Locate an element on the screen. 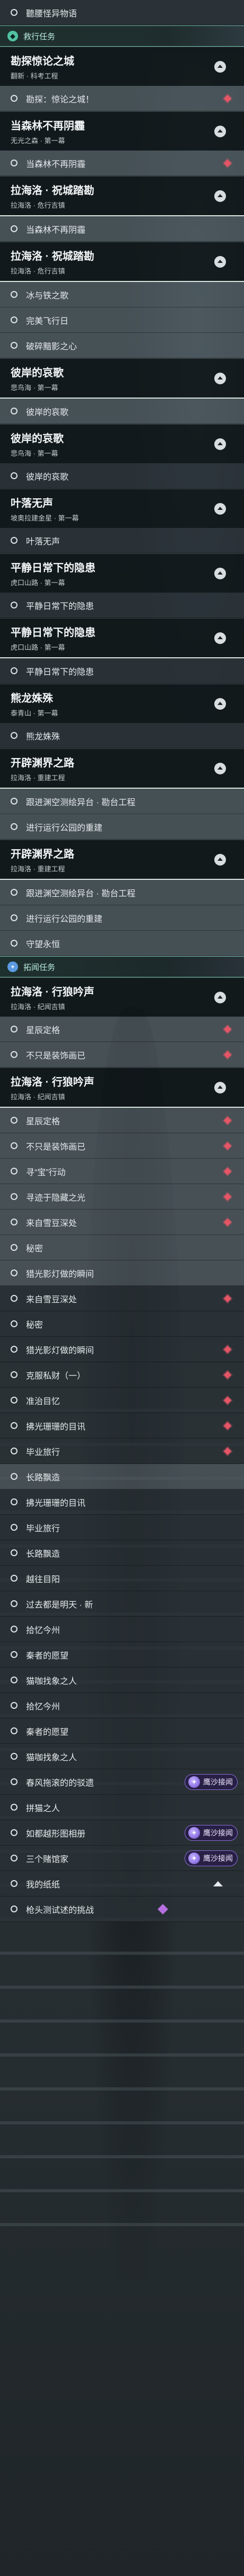  quest-task-row: 准治目忆 is located at coordinates (122, 1400).